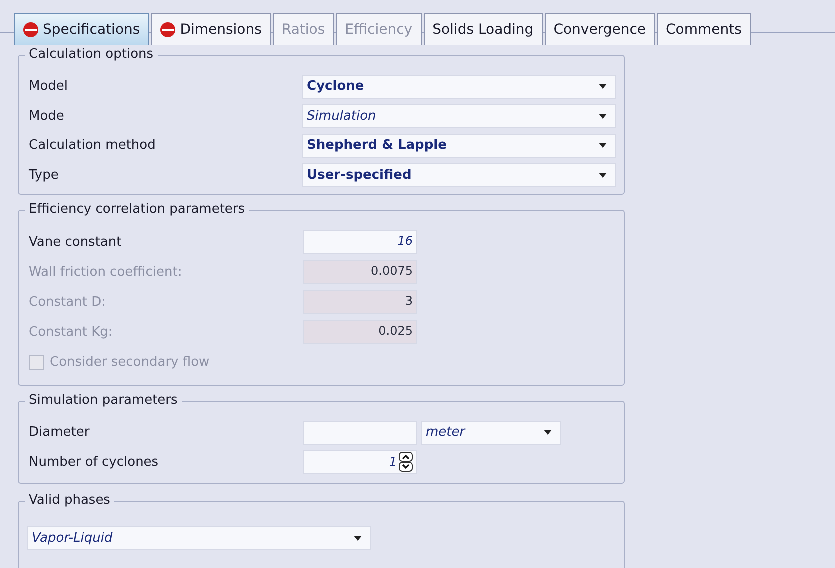  Describe the element at coordinates (82, 29) in the screenshot. I see `tab: Specifications` at that location.